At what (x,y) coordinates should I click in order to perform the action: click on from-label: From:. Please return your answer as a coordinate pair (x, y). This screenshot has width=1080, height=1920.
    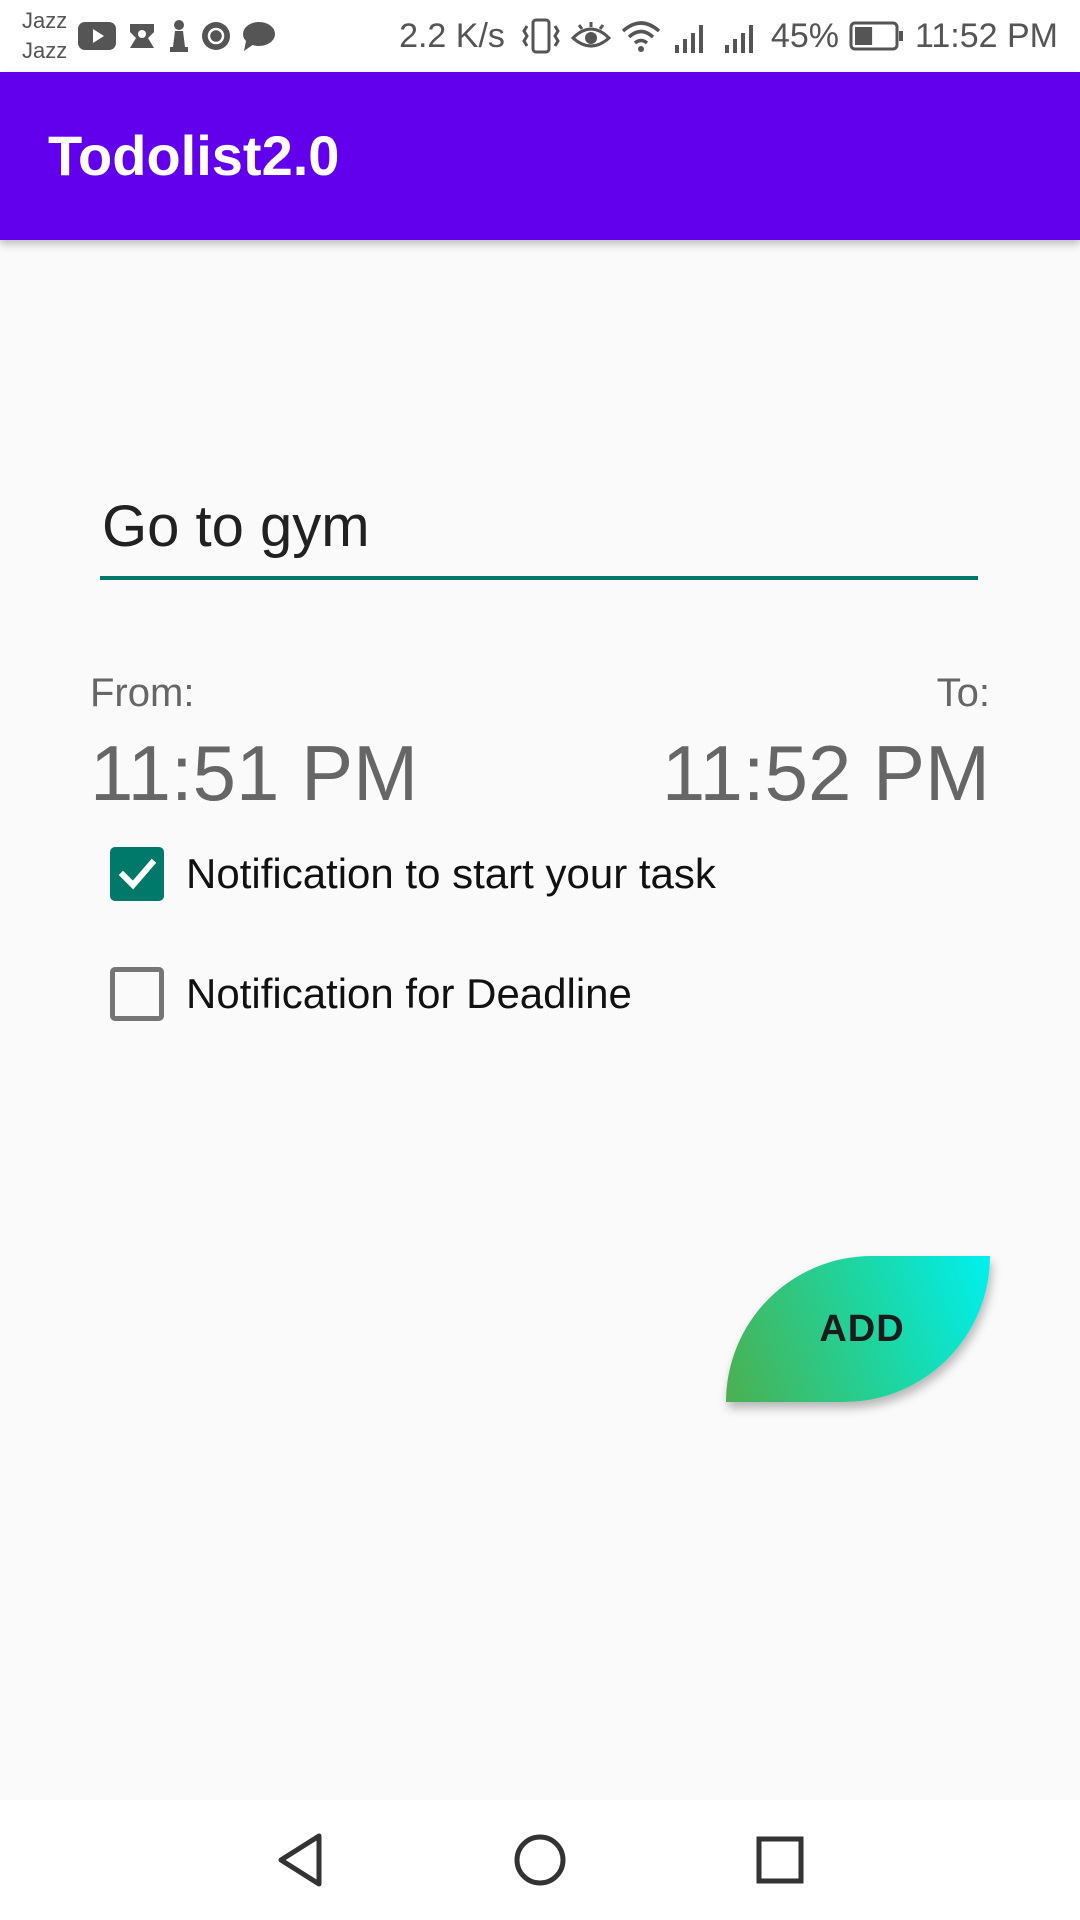
    Looking at the image, I should click on (142, 693).